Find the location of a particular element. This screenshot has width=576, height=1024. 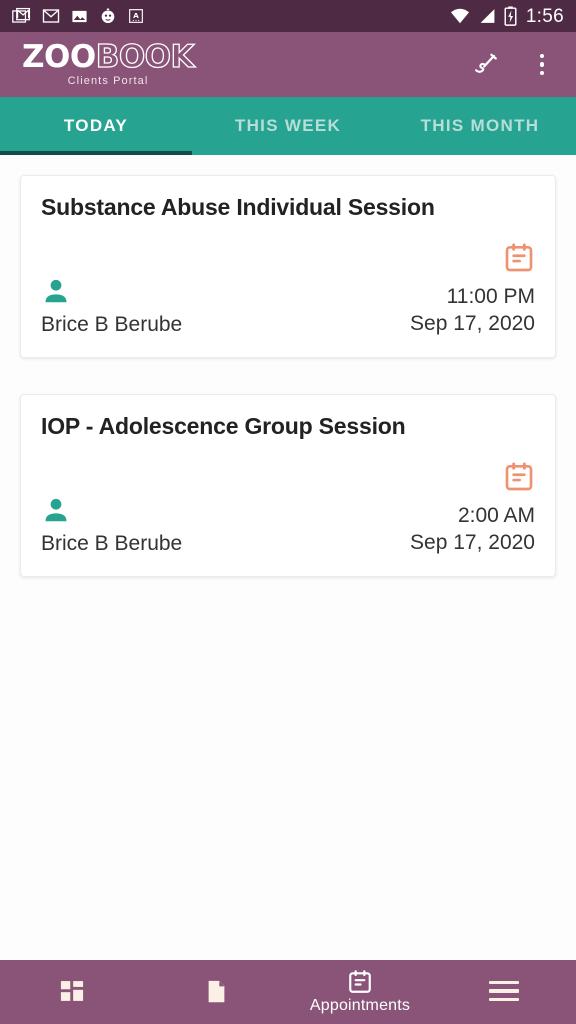

signature-pen-icon is located at coordinates (486, 63).